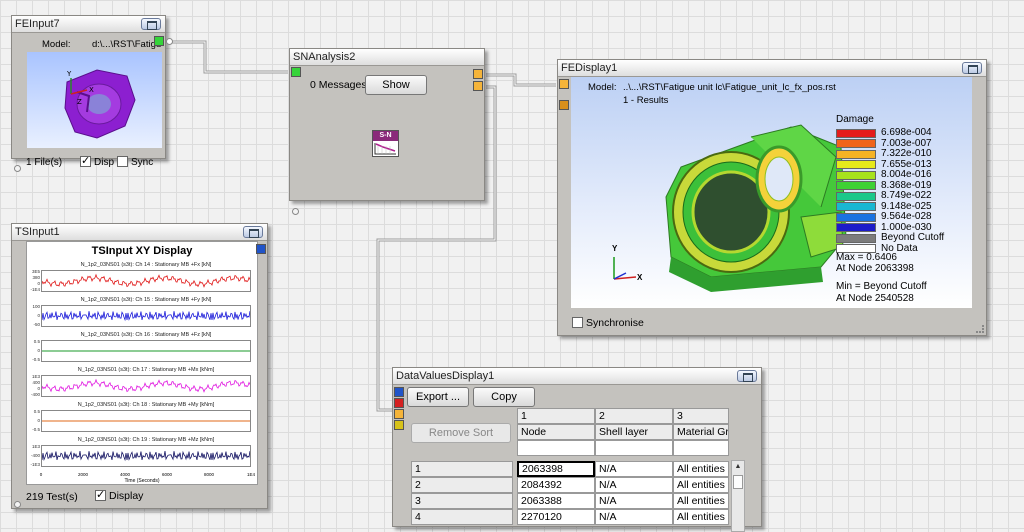  I want to click on table-cell-node: 2084392, so click(556, 485).